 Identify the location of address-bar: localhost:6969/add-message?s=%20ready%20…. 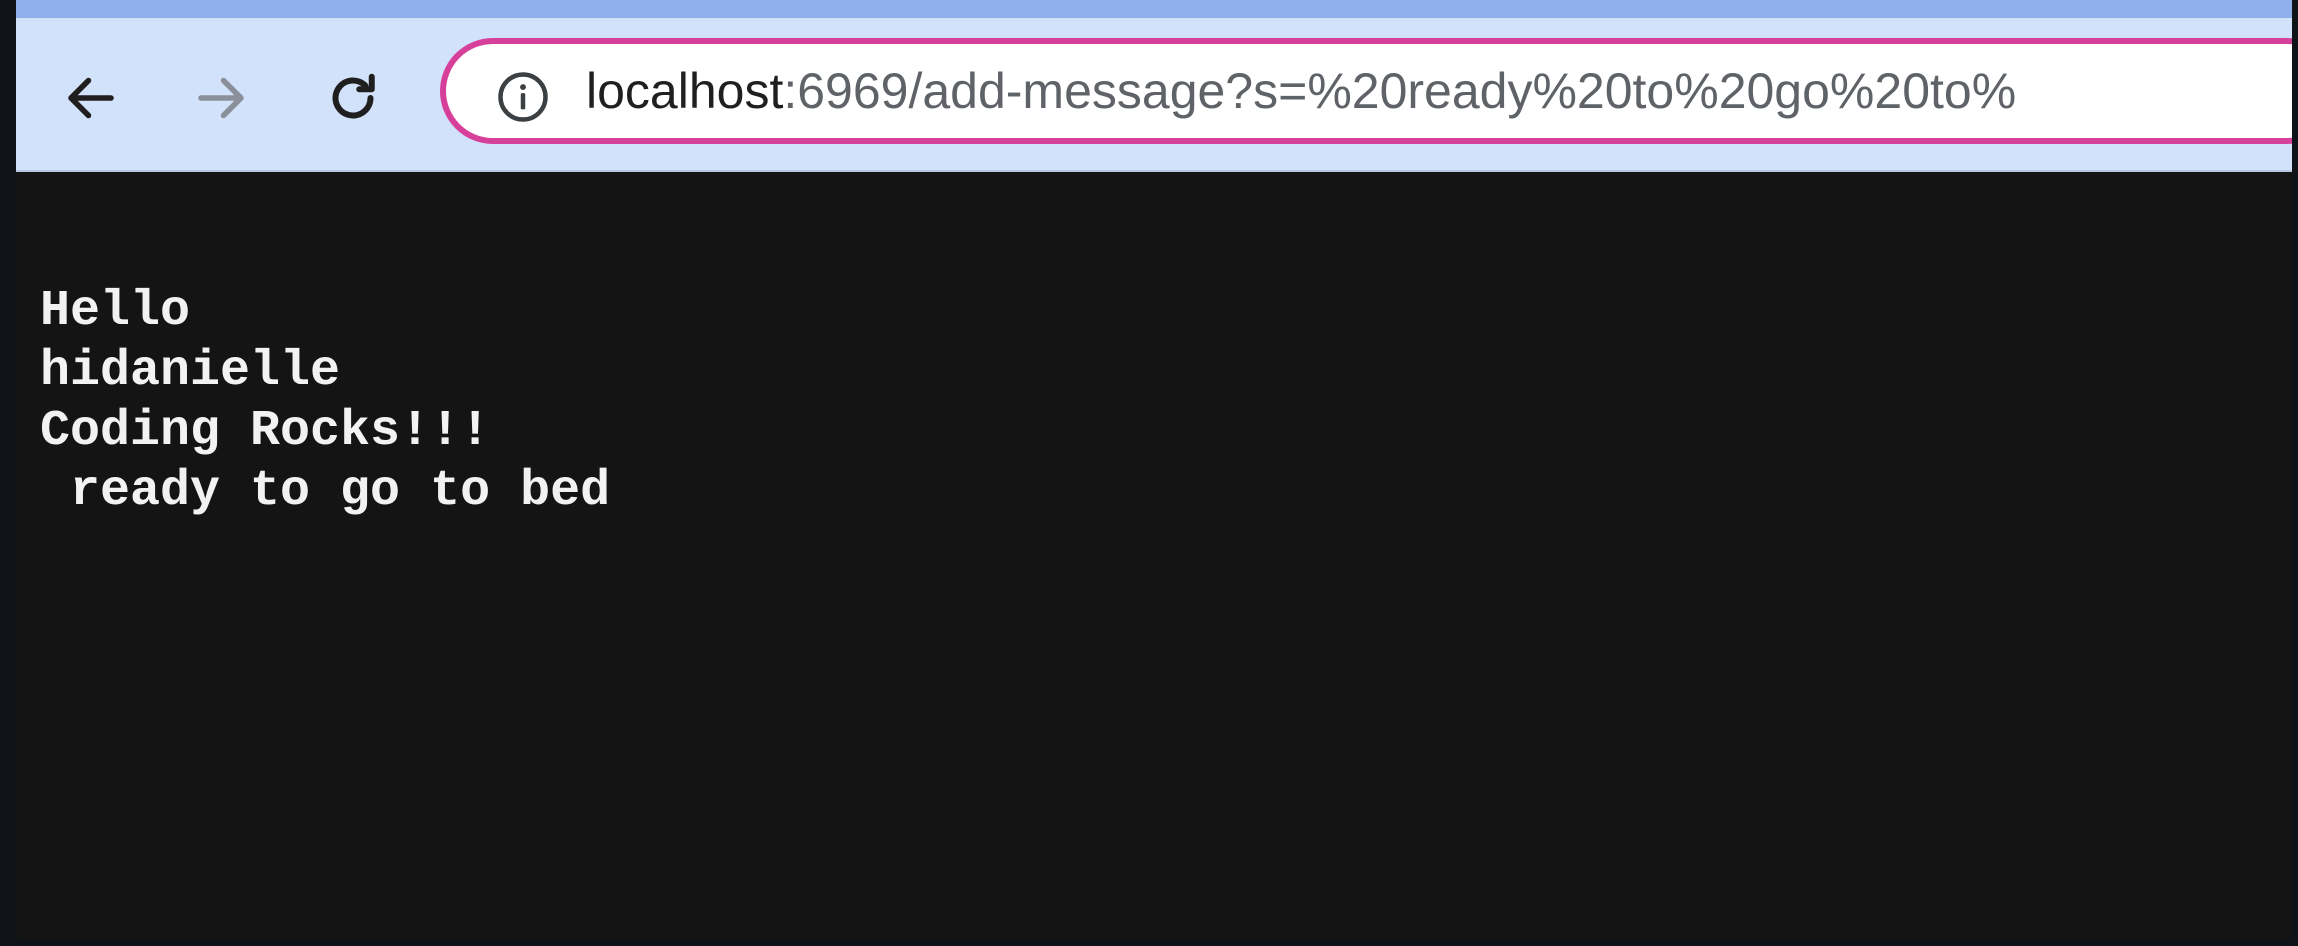
(1366, 91).